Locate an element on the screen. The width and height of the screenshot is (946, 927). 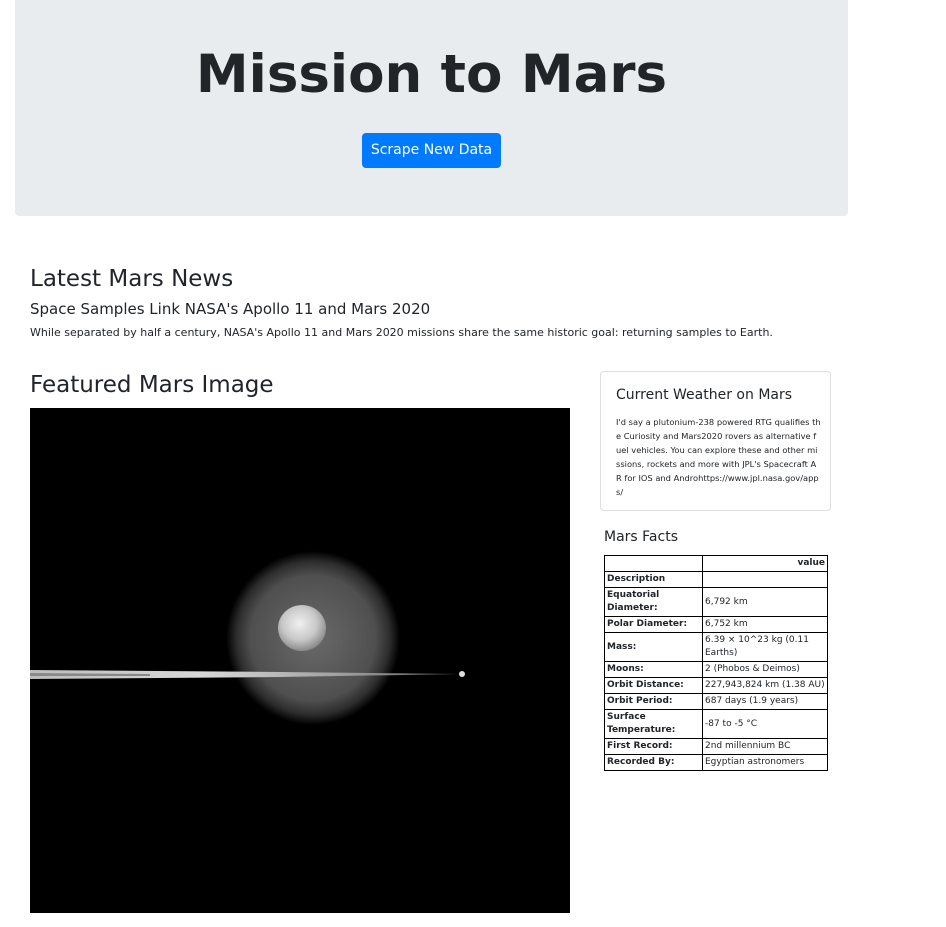
scrape-new-data-button: Scrape New Data is located at coordinates (431, 150).